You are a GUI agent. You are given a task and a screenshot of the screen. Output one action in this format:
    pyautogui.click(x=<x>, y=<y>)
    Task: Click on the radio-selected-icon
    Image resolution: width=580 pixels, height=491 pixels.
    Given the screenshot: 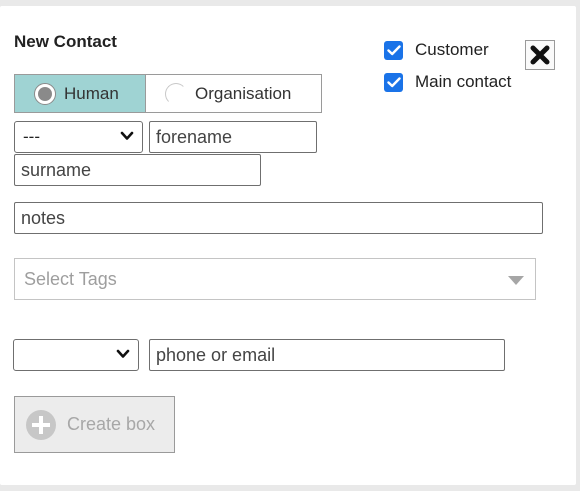 What is the action you would take?
    pyautogui.click(x=45, y=93)
    